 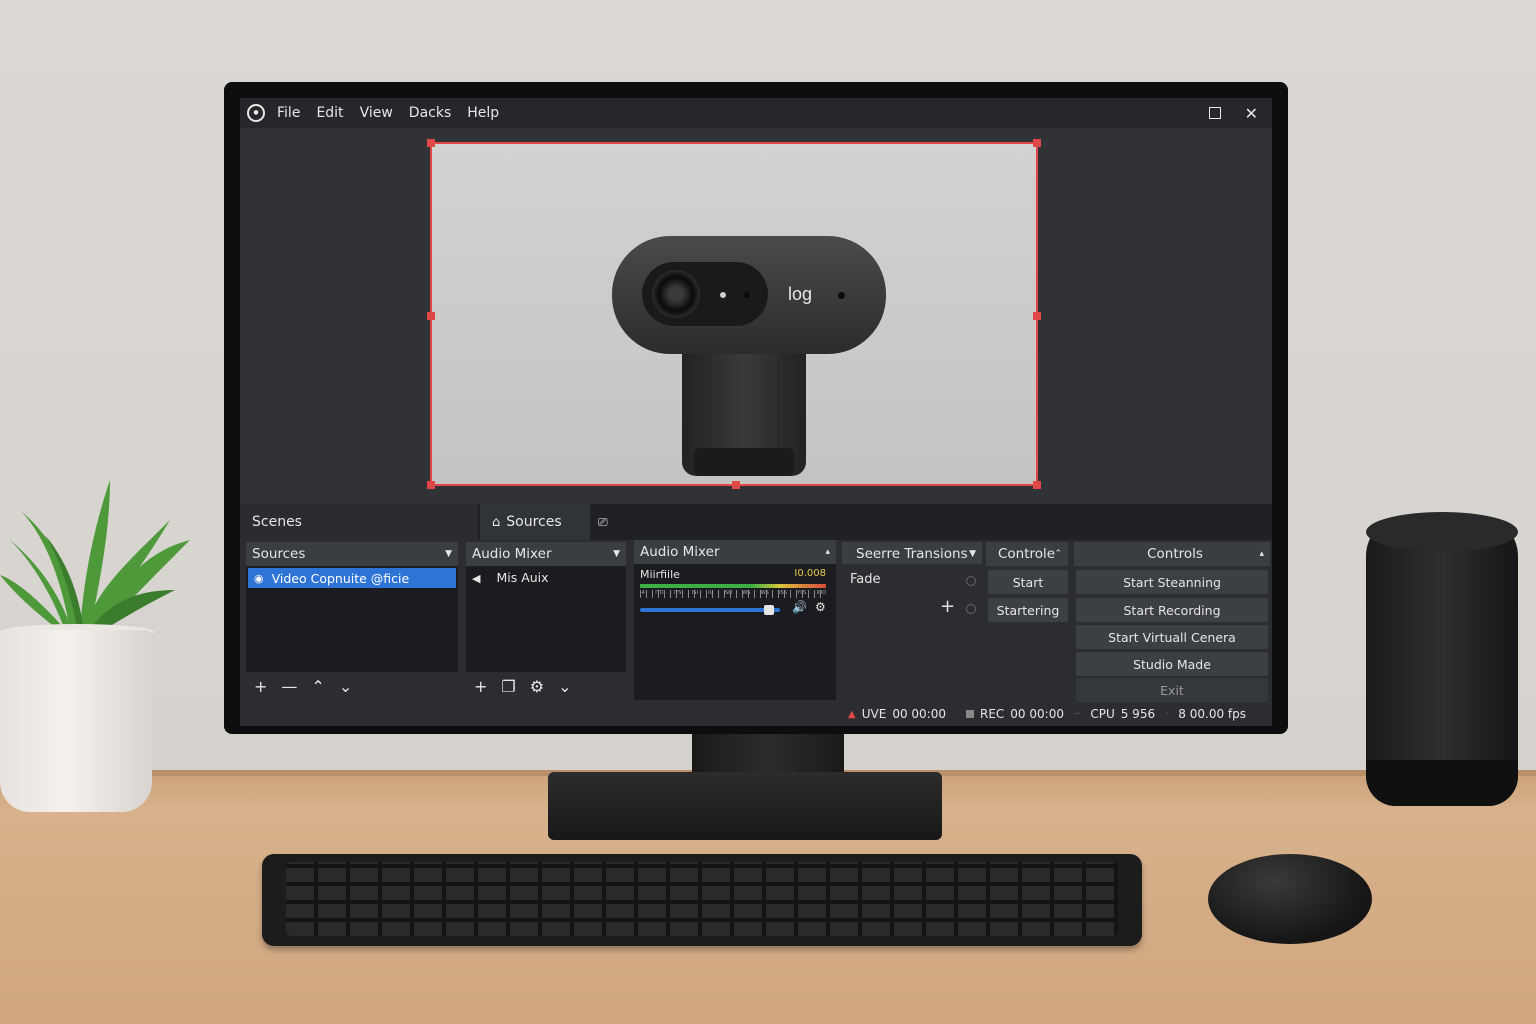 What do you see at coordinates (431, 143) in the screenshot?
I see `resize-handle-tl` at bounding box center [431, 143].